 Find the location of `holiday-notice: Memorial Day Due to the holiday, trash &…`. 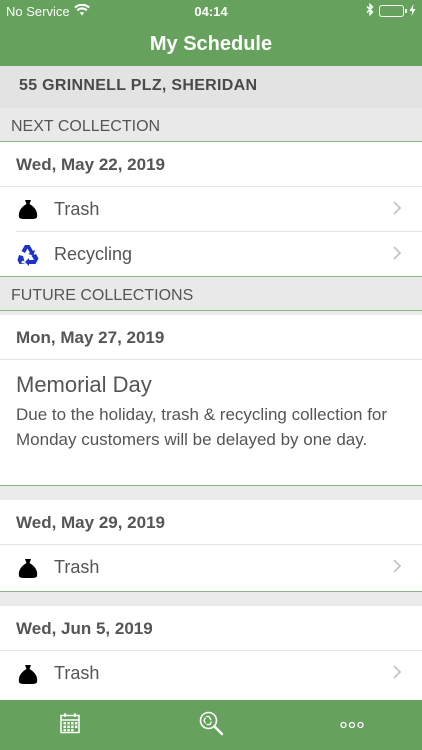

holiday-notice: Memorial Day Due to the holiday, trash &… is located at coordinates (211, 412).